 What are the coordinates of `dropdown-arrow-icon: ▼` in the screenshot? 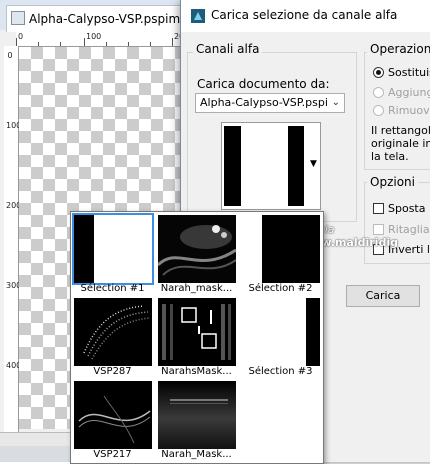 It's located at (313, 164).